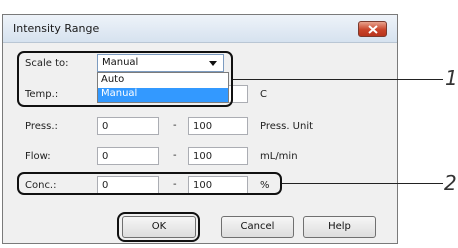 This screenshot has height=248, width=458. Describe the element at coordinates (125, 79) in the screenshot. I see `callout-1-highlight` at that location.